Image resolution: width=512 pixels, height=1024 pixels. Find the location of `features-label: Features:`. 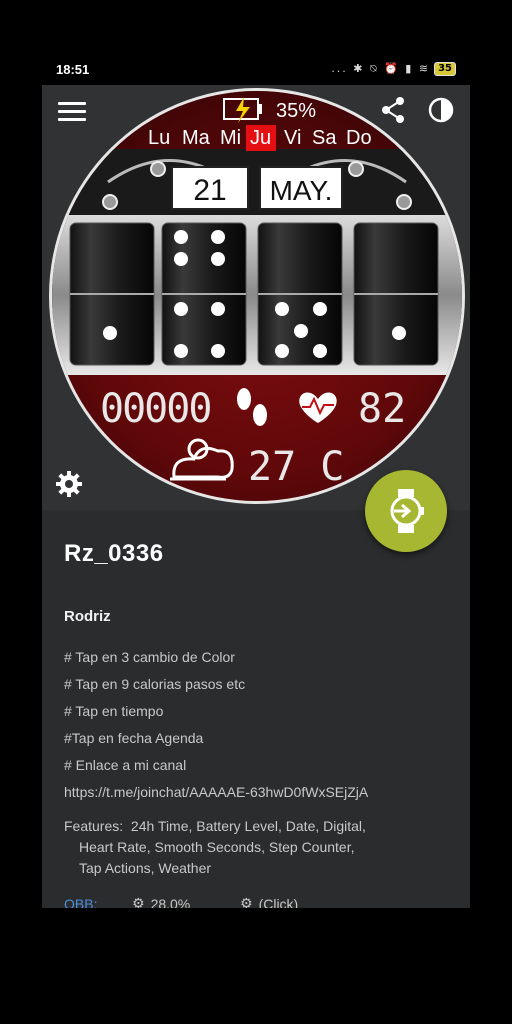

features-label: Features: is located at coordinates (94, 826).